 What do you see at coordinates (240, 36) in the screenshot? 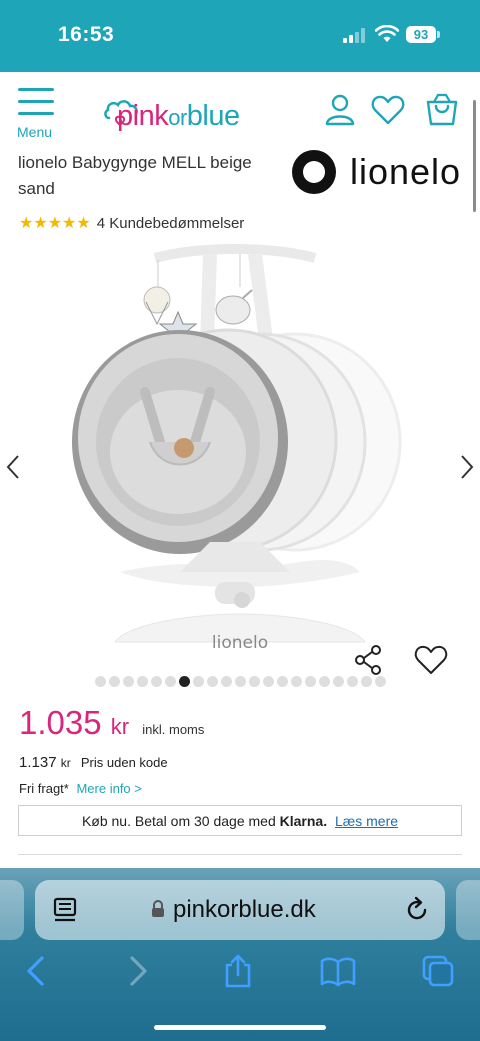
I see `status-bar: 16:53 93` at bounding box center [240, 36].